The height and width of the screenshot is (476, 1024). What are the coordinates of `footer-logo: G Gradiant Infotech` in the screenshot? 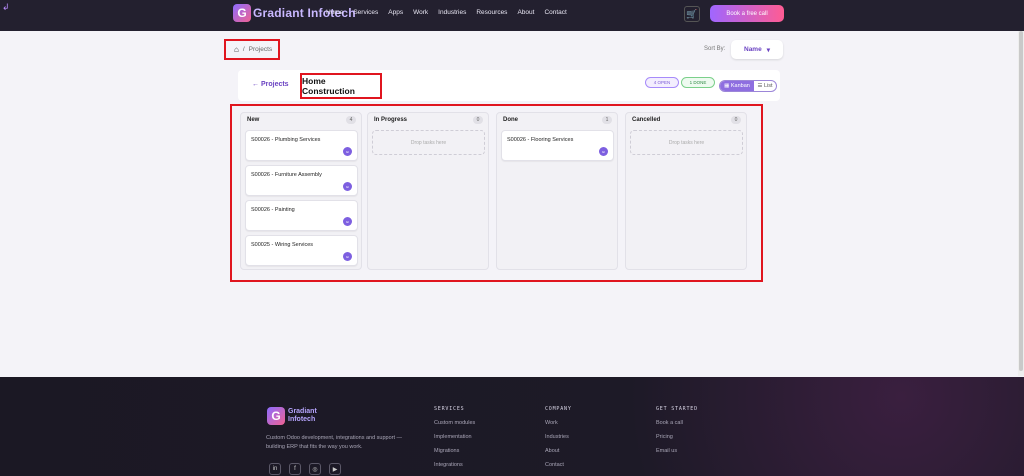 It's located at (292, 416).